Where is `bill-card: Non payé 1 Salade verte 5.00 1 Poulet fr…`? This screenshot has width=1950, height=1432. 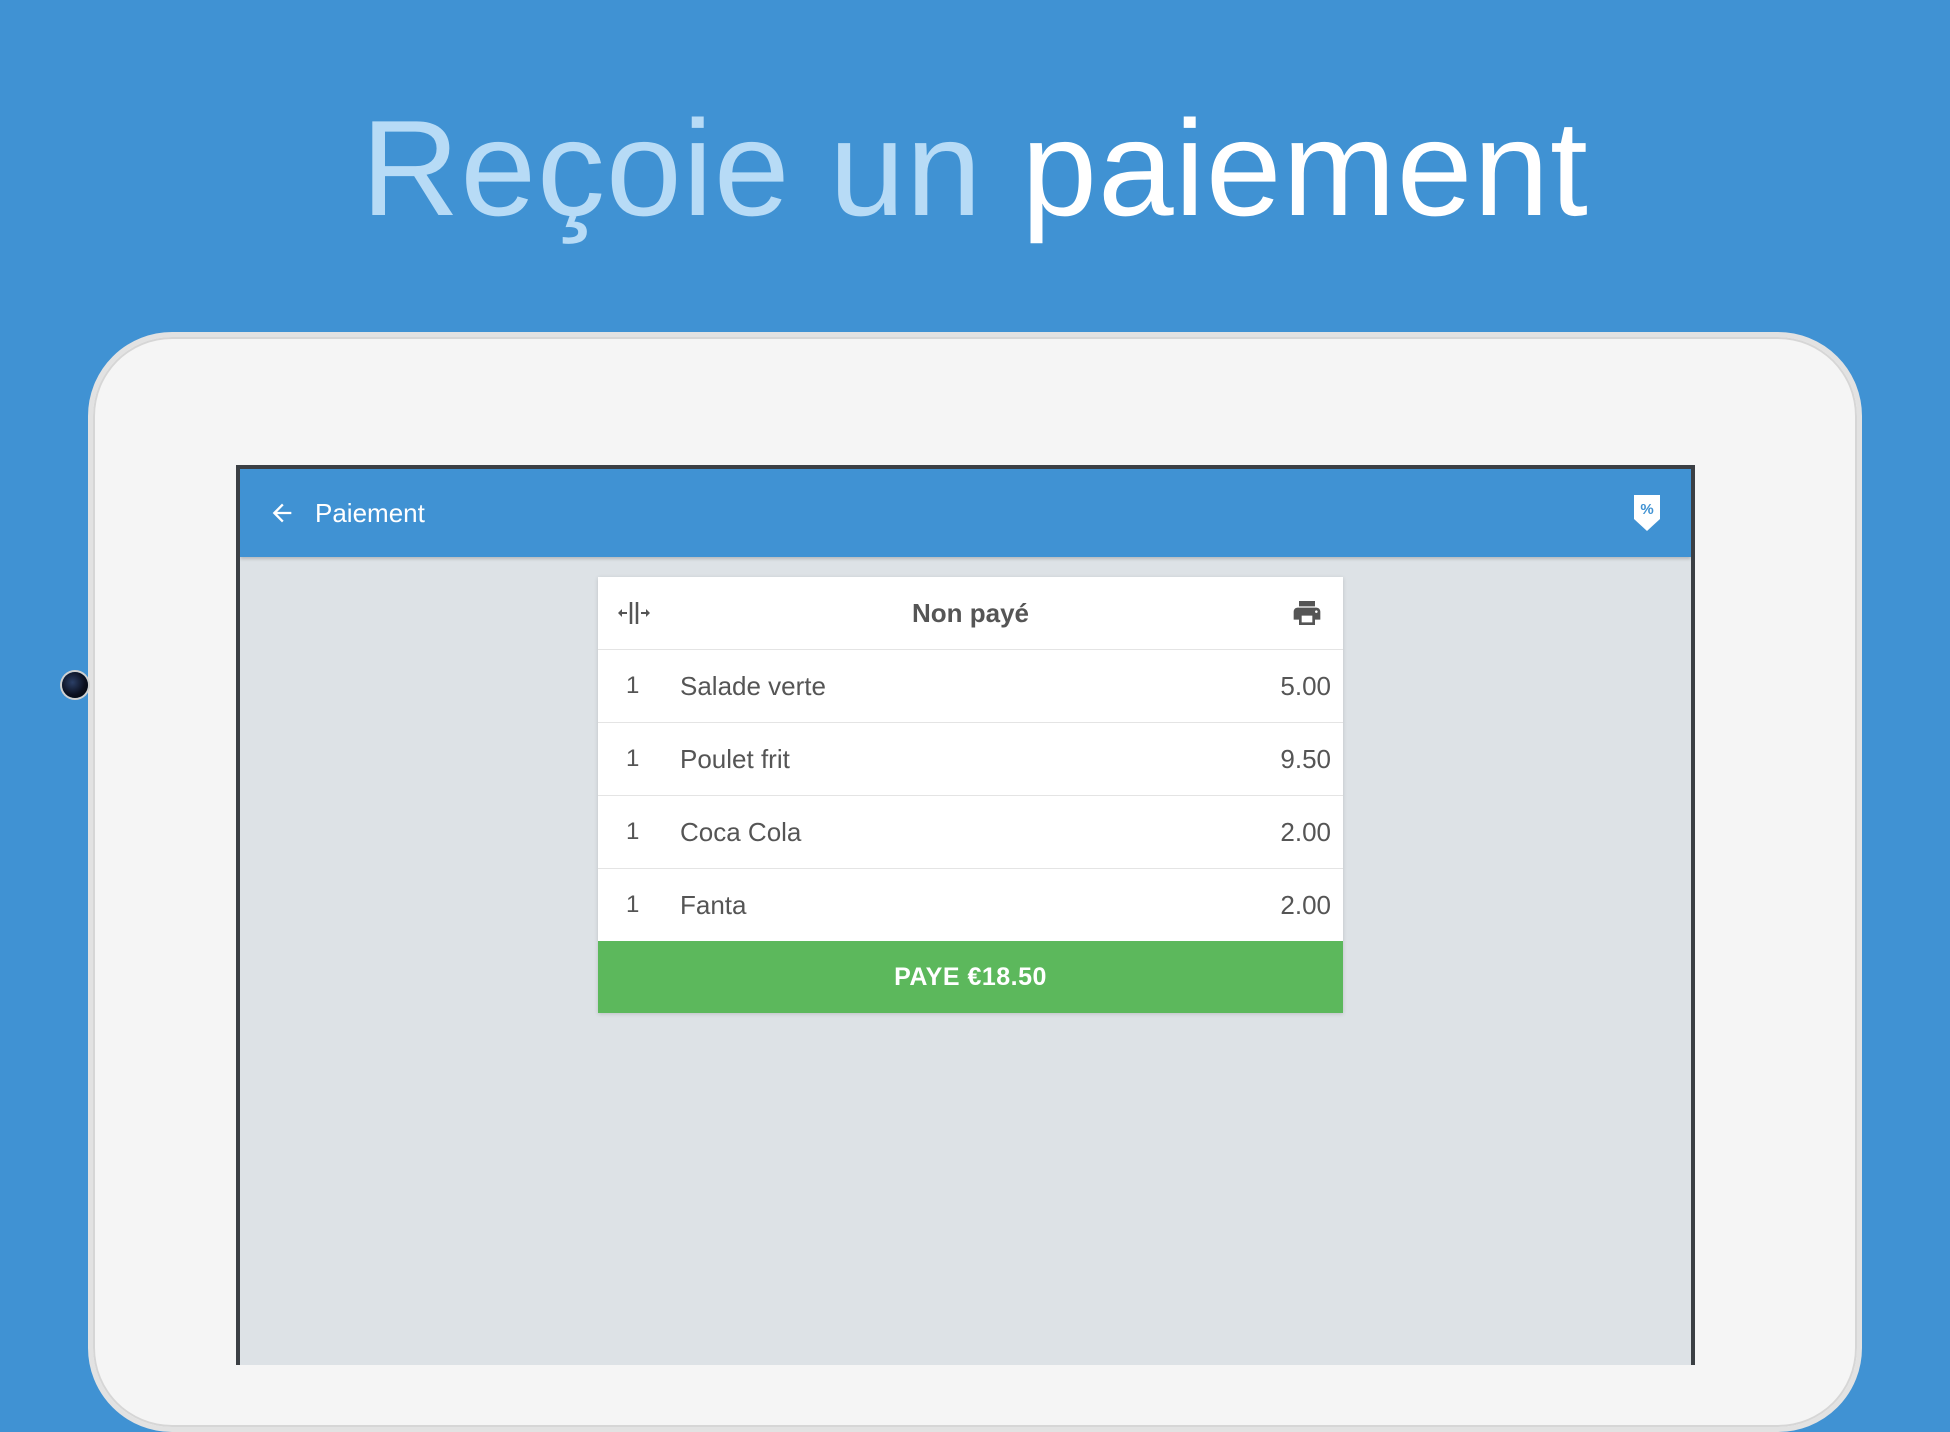
bill-card: Non payé 1 Salade verte 5.00 1 Poulet fr… is located at coordinates (970, 795).